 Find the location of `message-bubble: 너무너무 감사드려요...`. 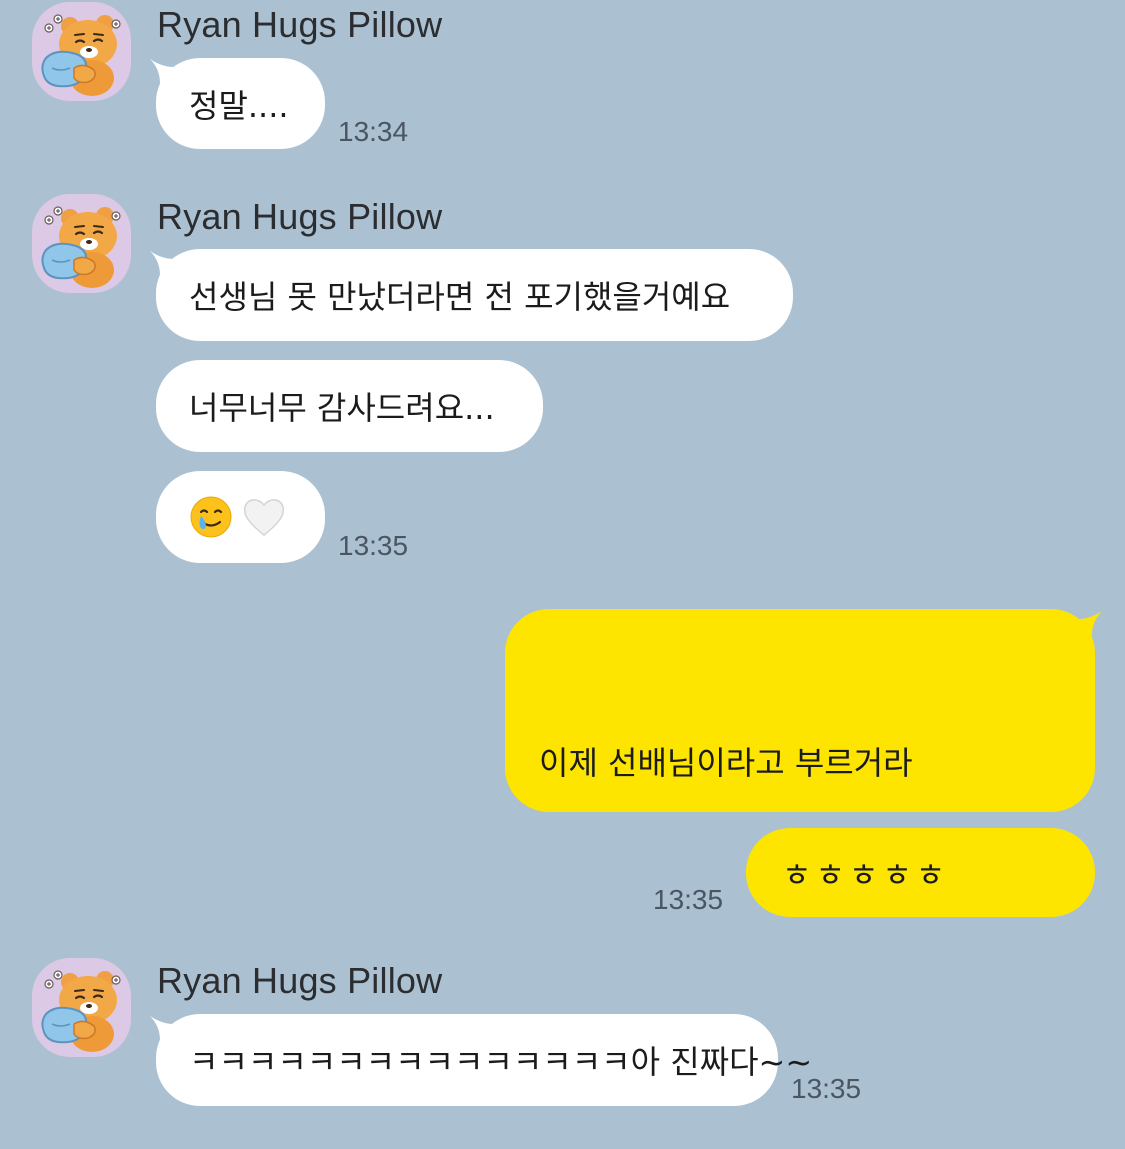

message-bubble: 너무너무 감사드려요... is located at coordinates (349, 406).